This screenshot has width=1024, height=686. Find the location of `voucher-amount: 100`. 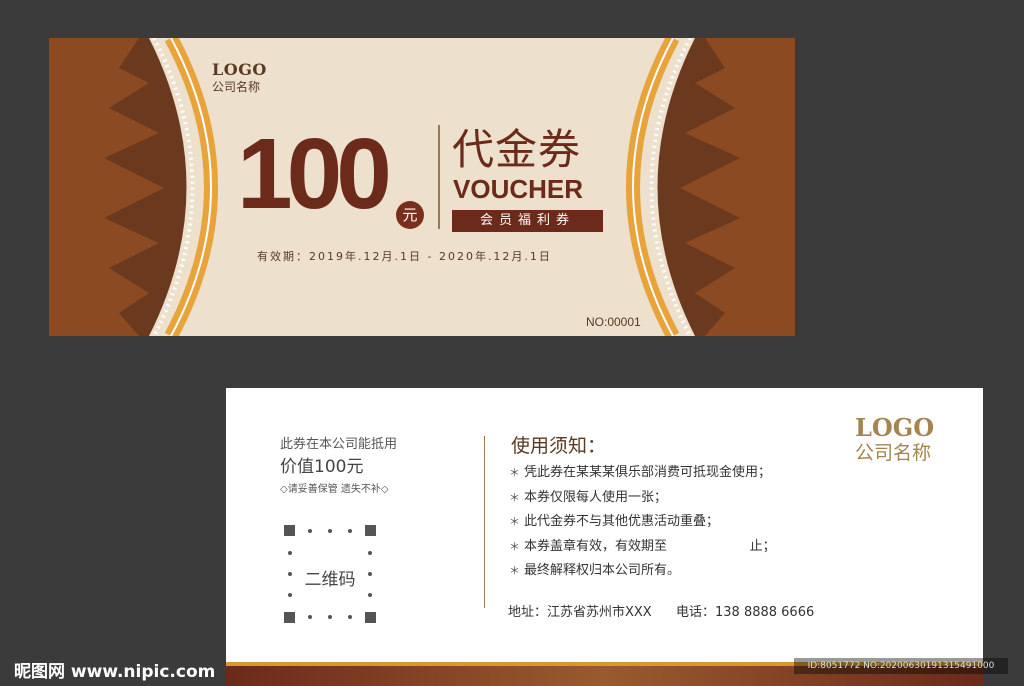

voucher-amount: 100 is located at coordinates (314, 174).